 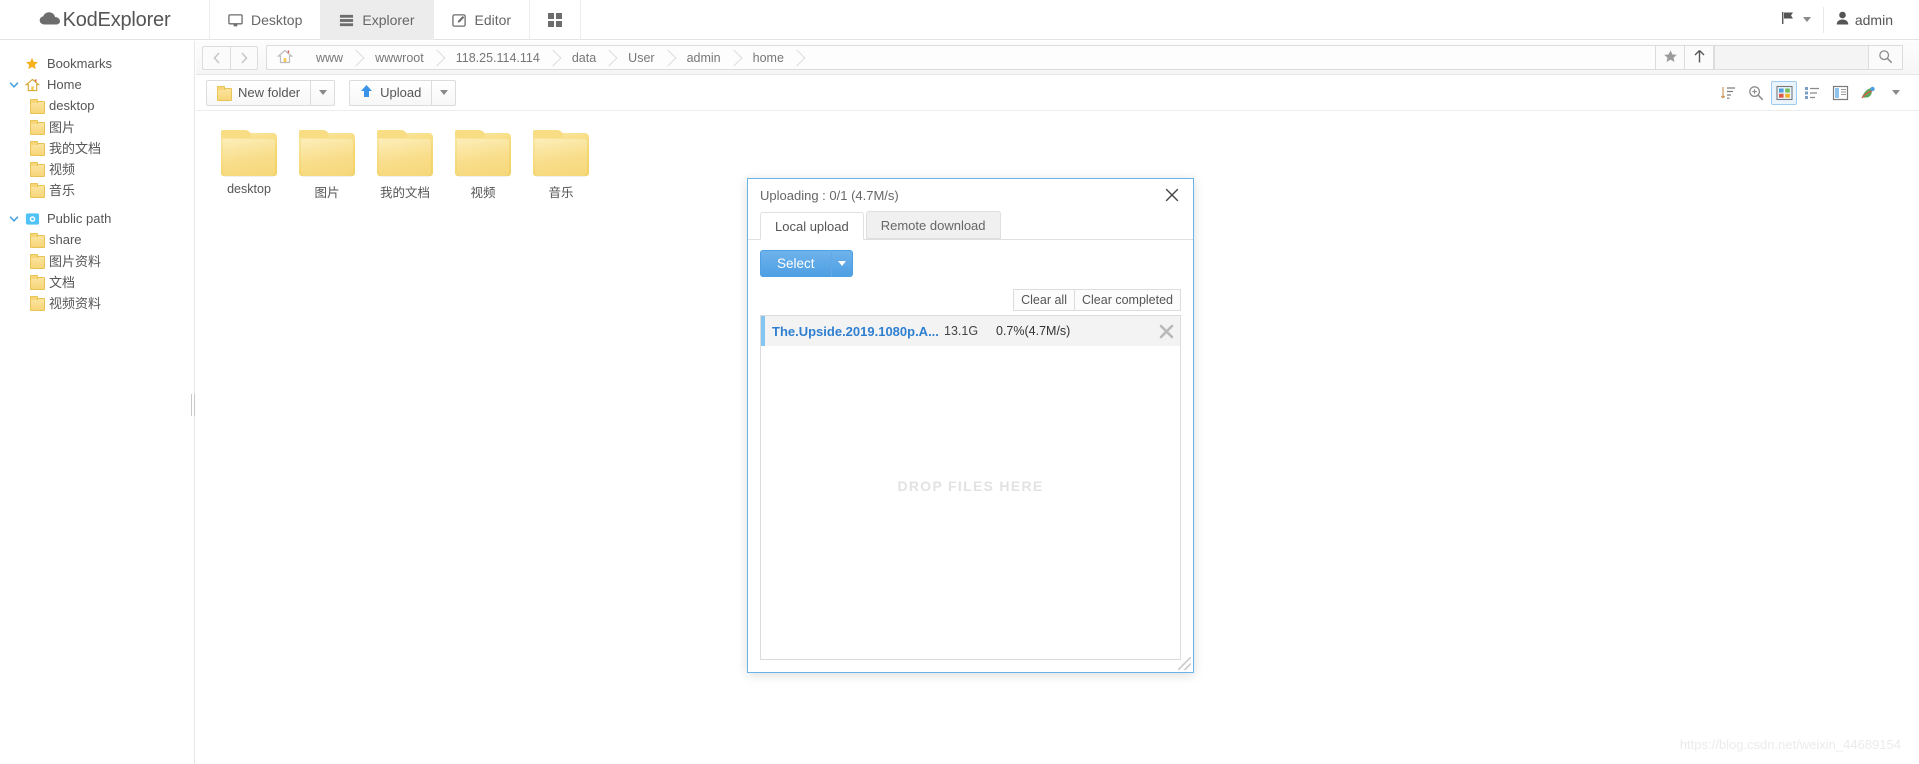 I want to click on file-item: 我的文档, so click(x=405, y=165).